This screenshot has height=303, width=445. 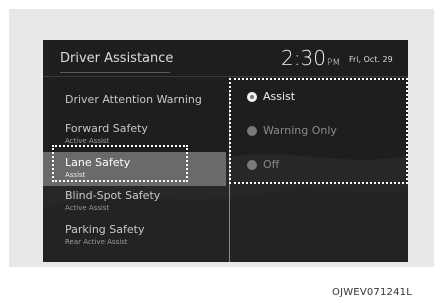 What do you see at coordinates (225, 58) in the screenshot?
I see `screen-header: Driver Assistance 2:30PM Fri, Oct. 29` at bounding box center [225, 58].